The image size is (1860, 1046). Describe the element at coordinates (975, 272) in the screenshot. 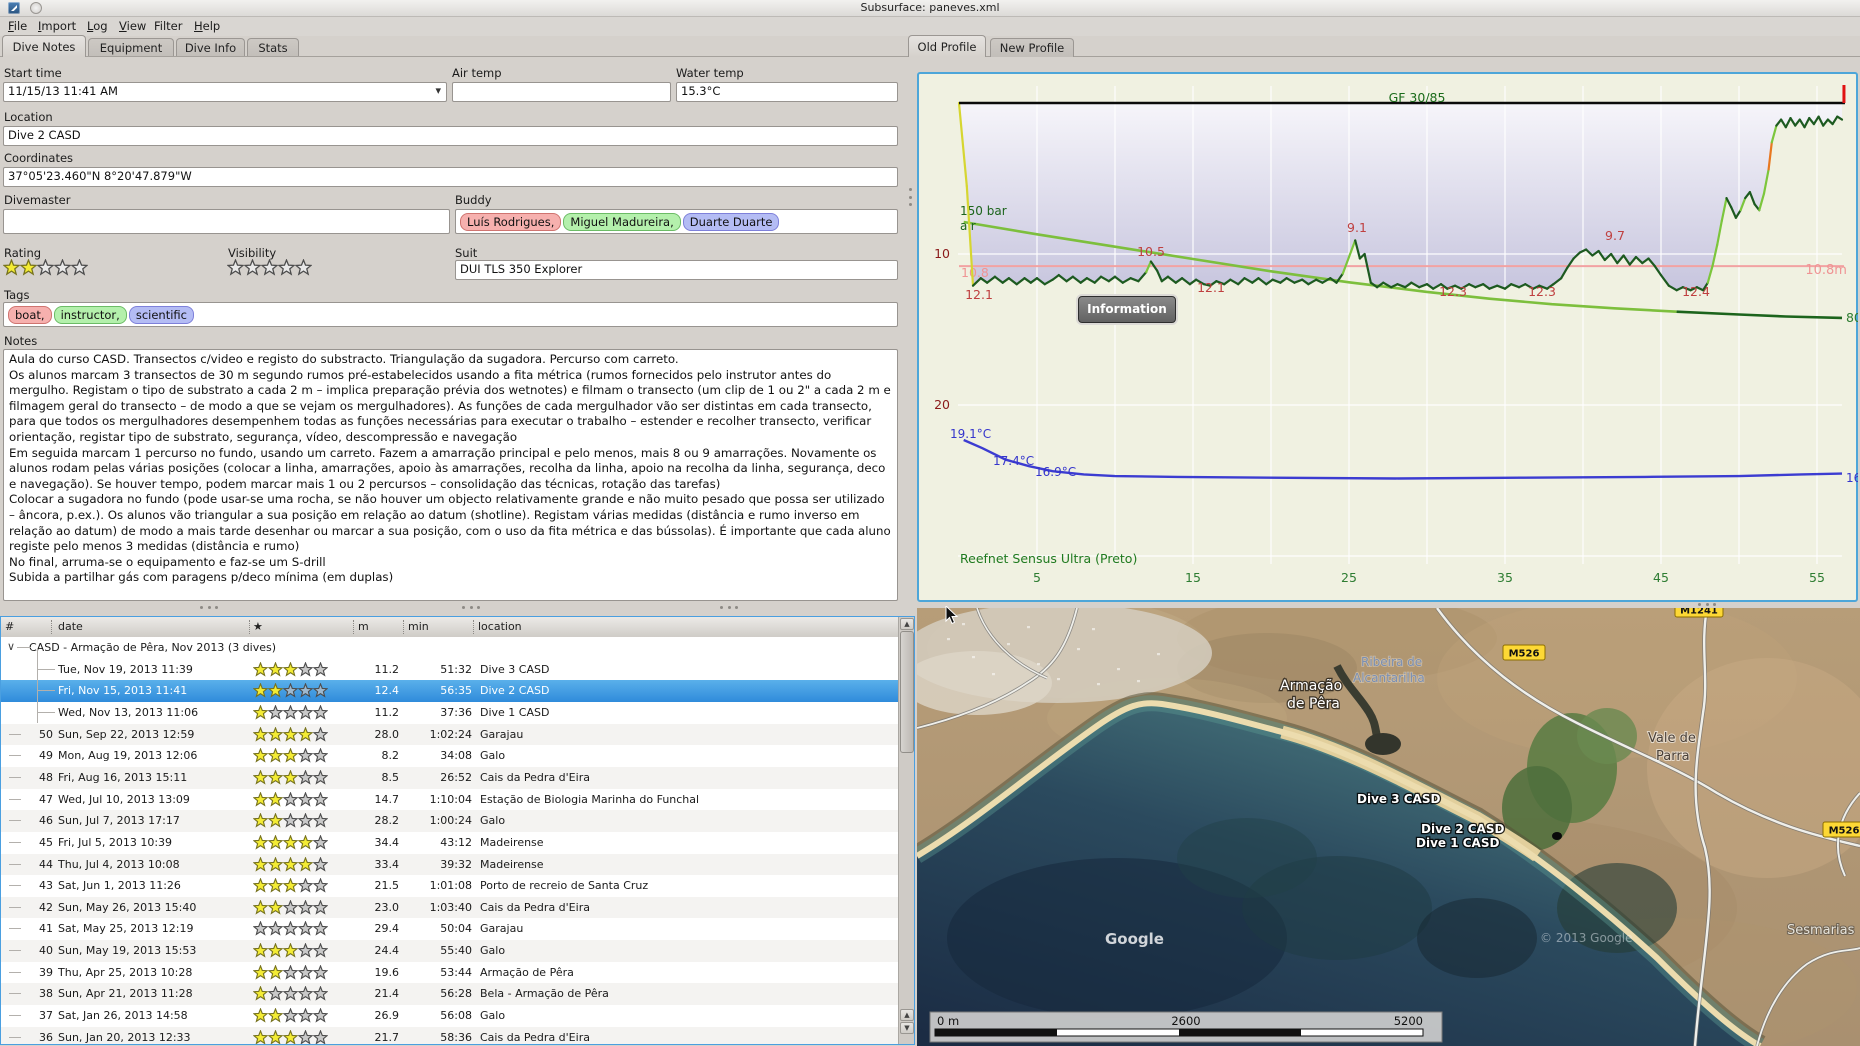

I see `svg-text: 10.8` at that location.